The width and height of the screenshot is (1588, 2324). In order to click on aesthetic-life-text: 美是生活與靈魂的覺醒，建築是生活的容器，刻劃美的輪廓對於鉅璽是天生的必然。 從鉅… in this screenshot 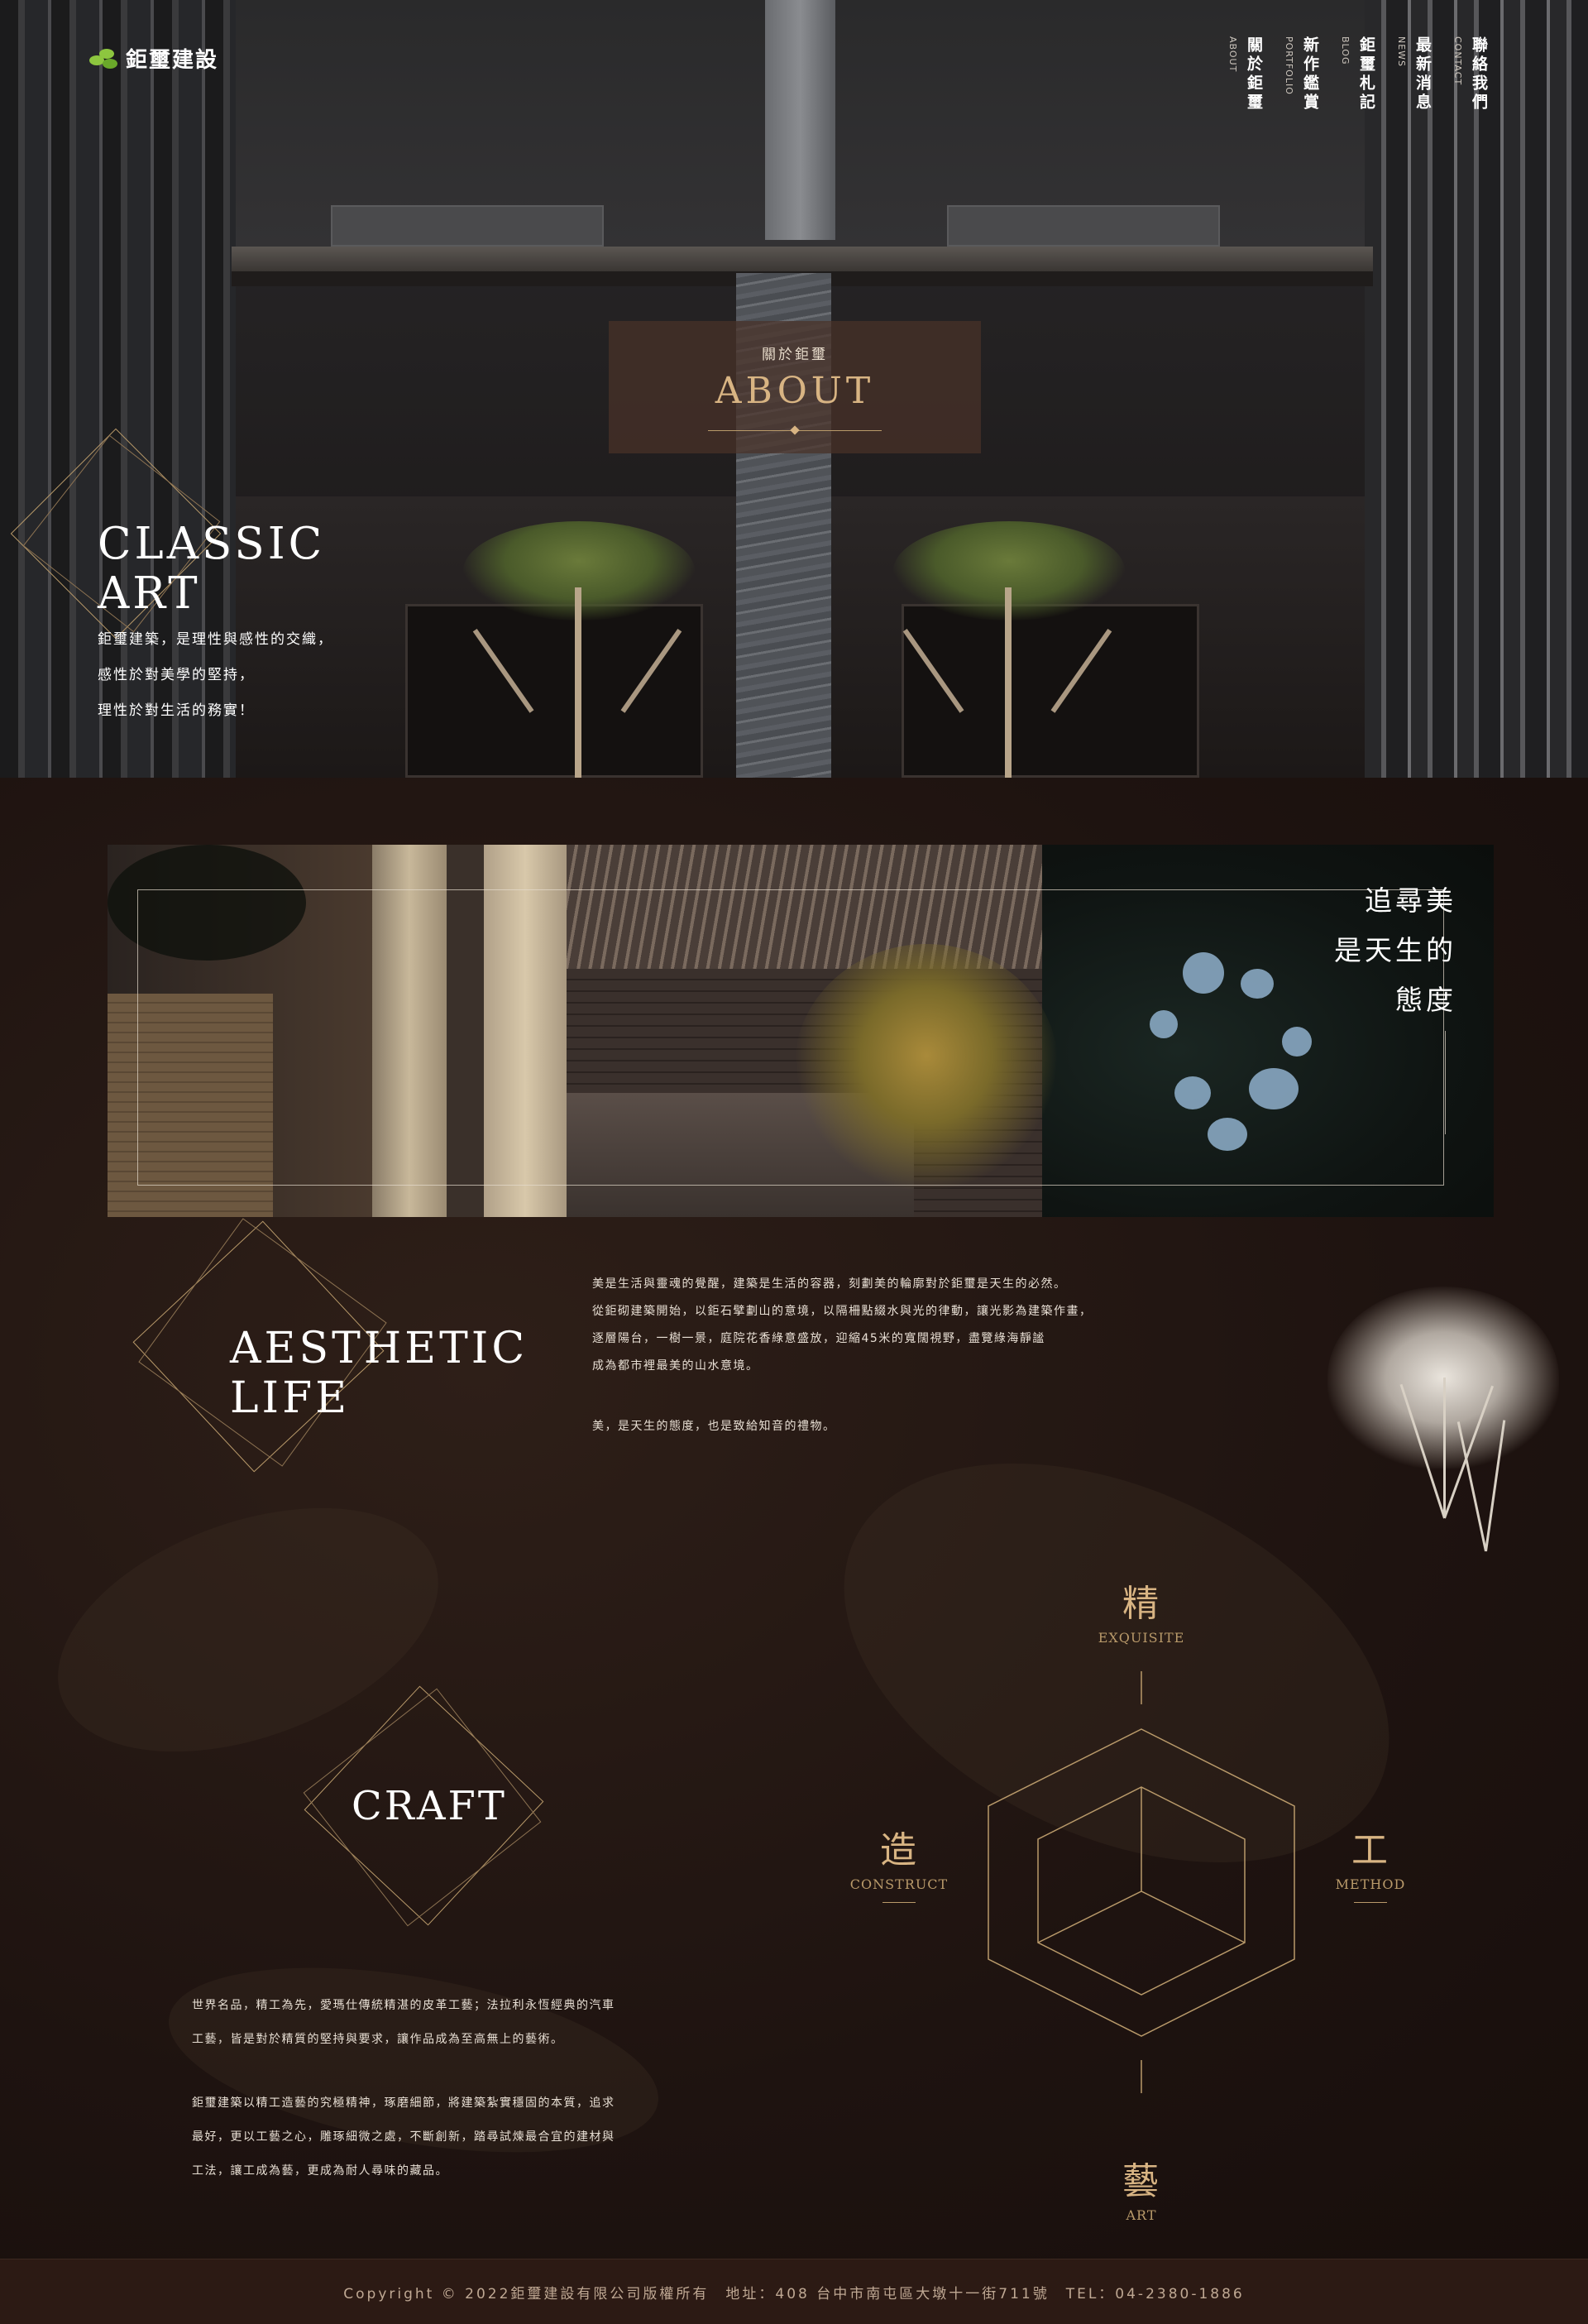, I will do `click(842, 1355)`.